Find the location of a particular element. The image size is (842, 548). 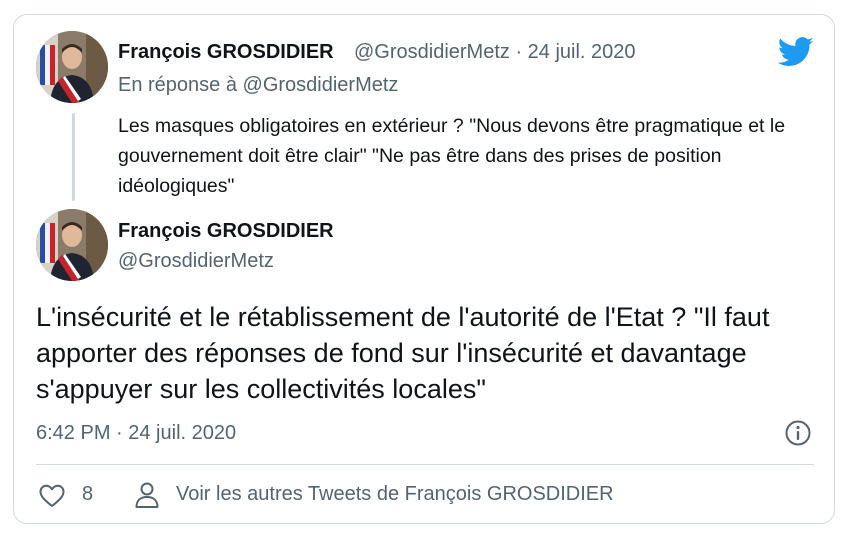

twitter-bird-icon is located at coordinates (796, 52).